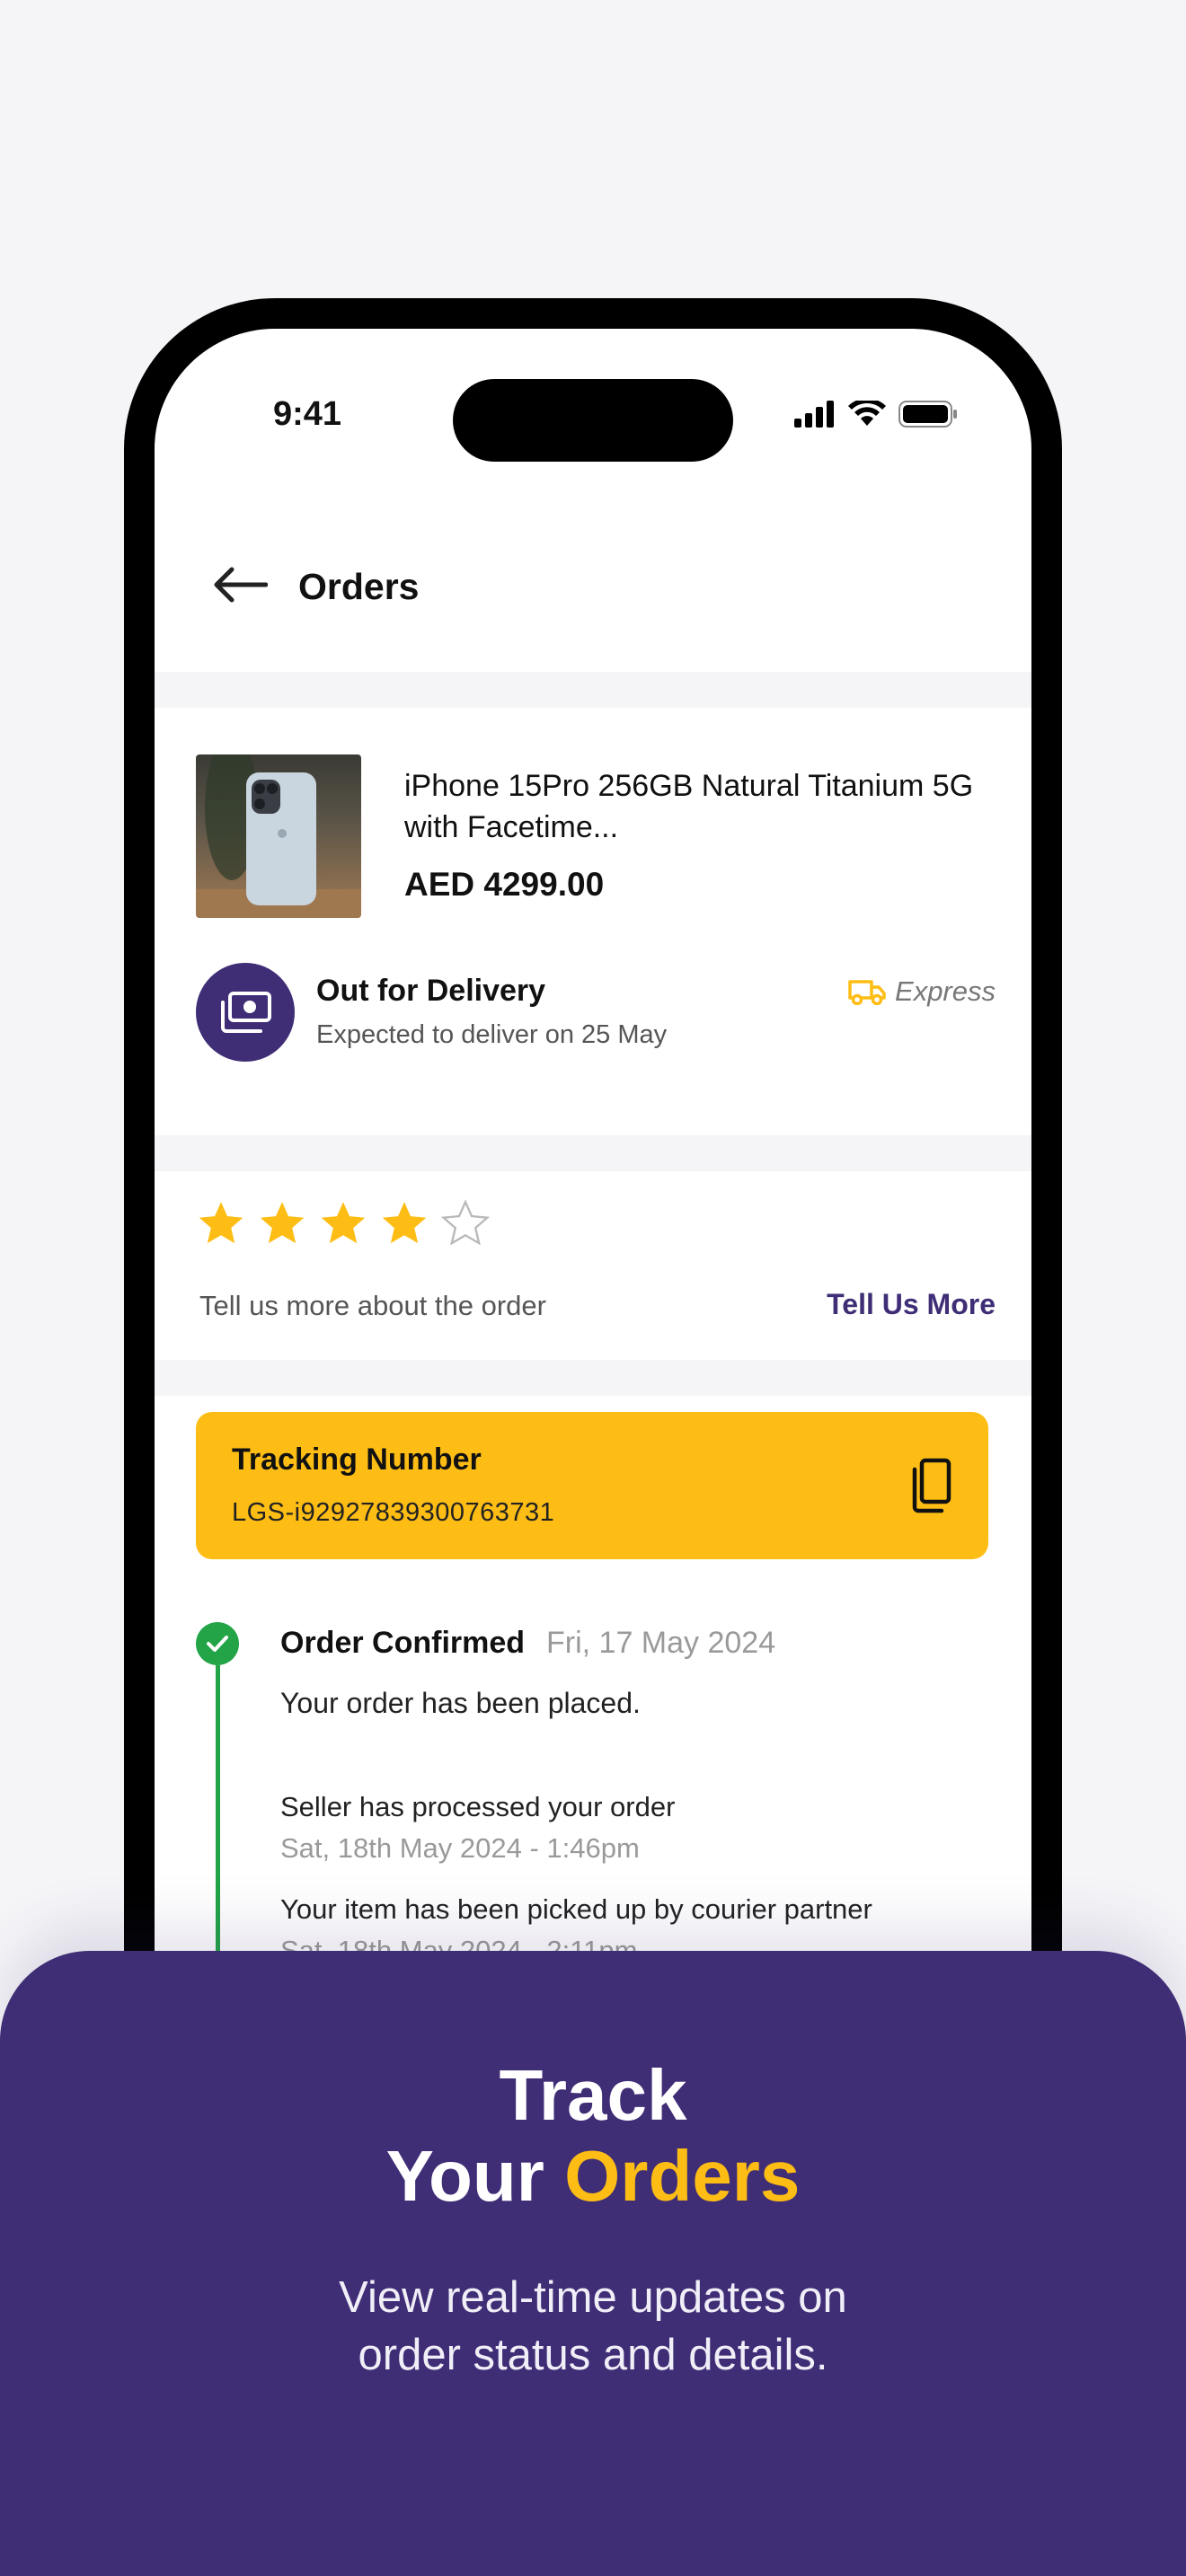 The image size is (1186, 2576). Describe the element at coordinates (217, 1643) in the screenshot. I see `check-icon` at that location.